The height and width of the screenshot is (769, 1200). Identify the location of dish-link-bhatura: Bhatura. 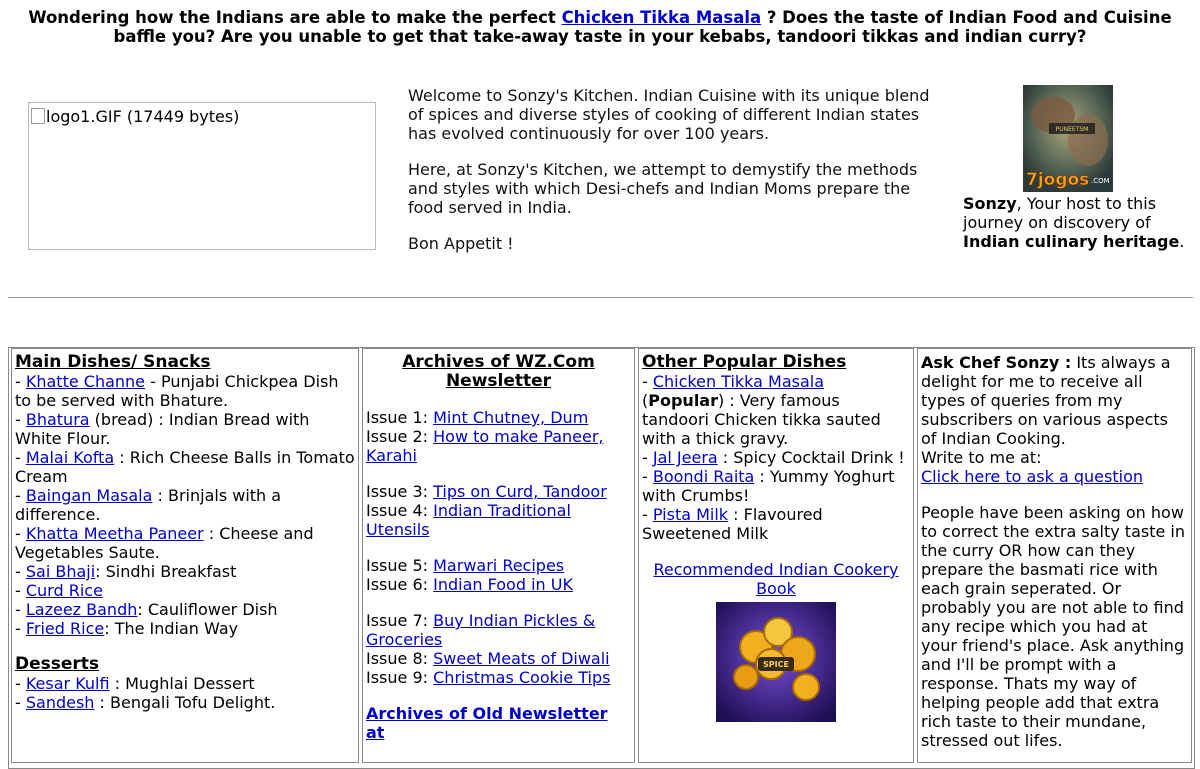
(58, 419).